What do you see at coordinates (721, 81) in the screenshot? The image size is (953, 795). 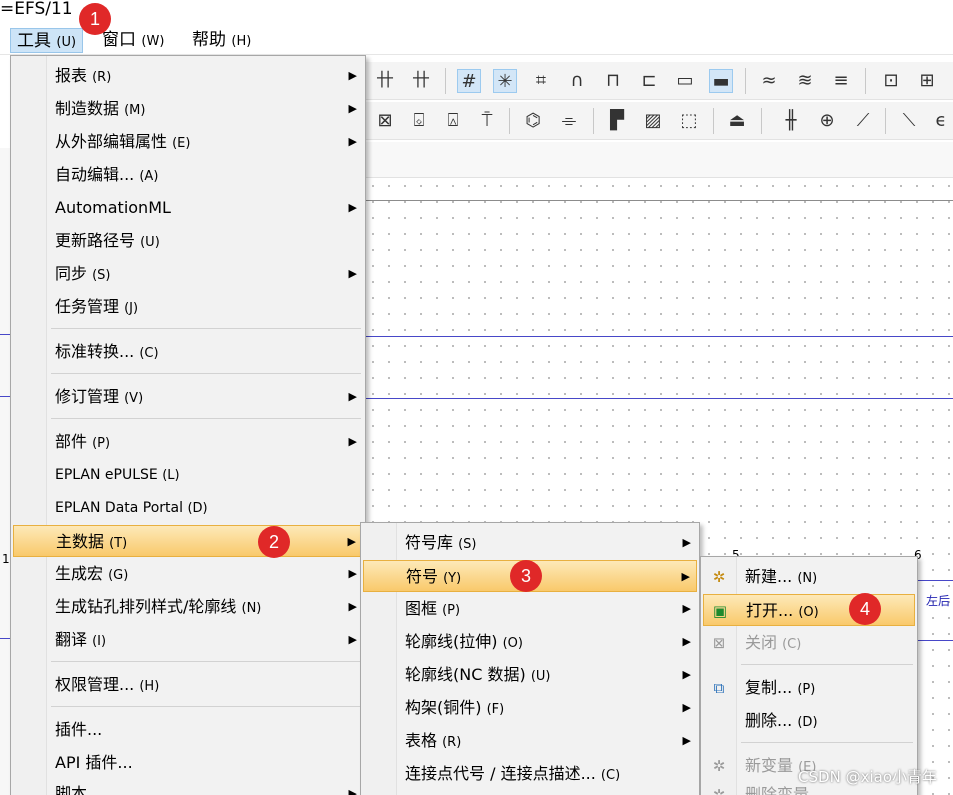 I see `display-icon: ▬` at bounding box center [721, 81].